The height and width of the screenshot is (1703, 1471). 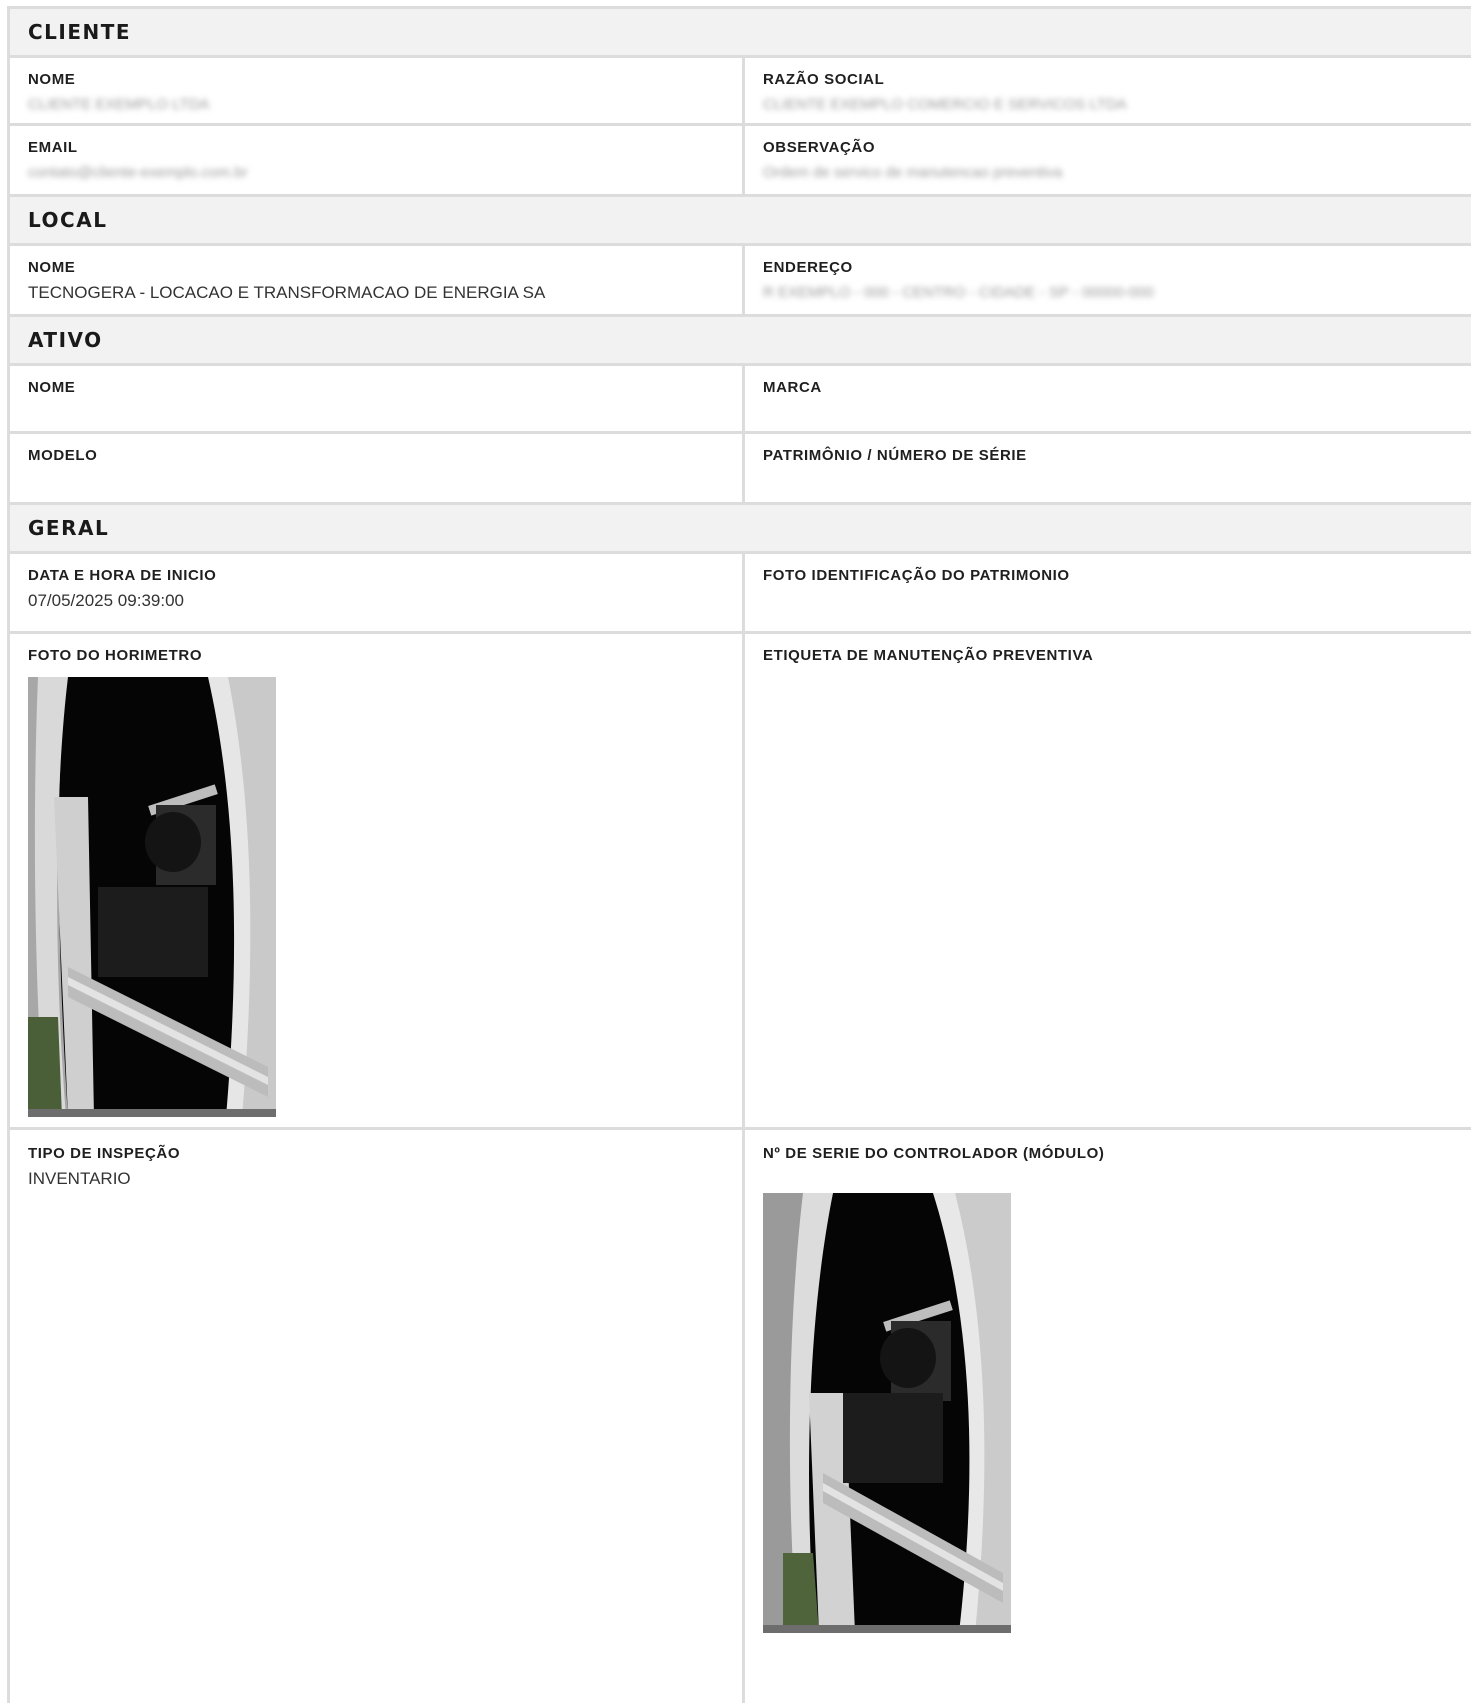 What do you see at coordinates (1108, 592) in the screenshot?
I see `field-foto-identificacao: FOTO IDENTIFICAÇÃO DO PATRIMONIO` at bounding box center [1108, 592].